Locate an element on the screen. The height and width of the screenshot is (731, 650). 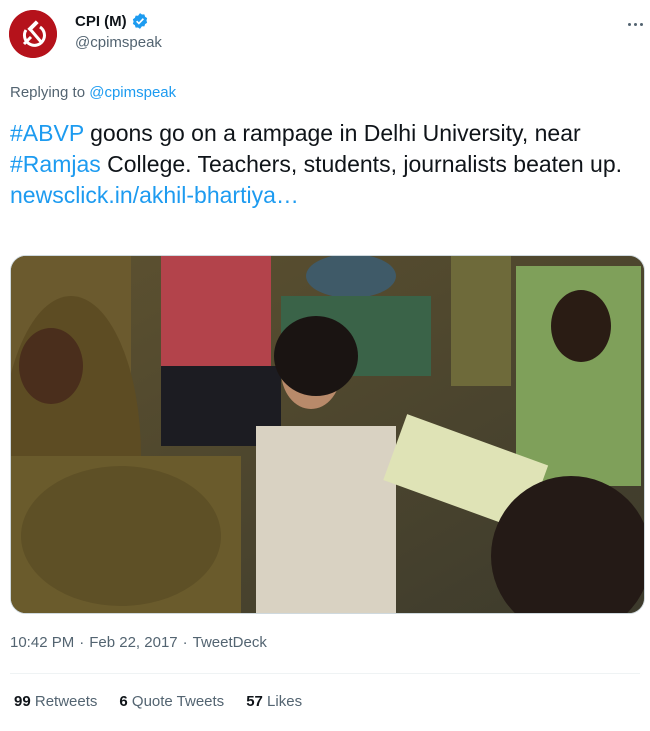
divider is located at coordinates (325, 673).